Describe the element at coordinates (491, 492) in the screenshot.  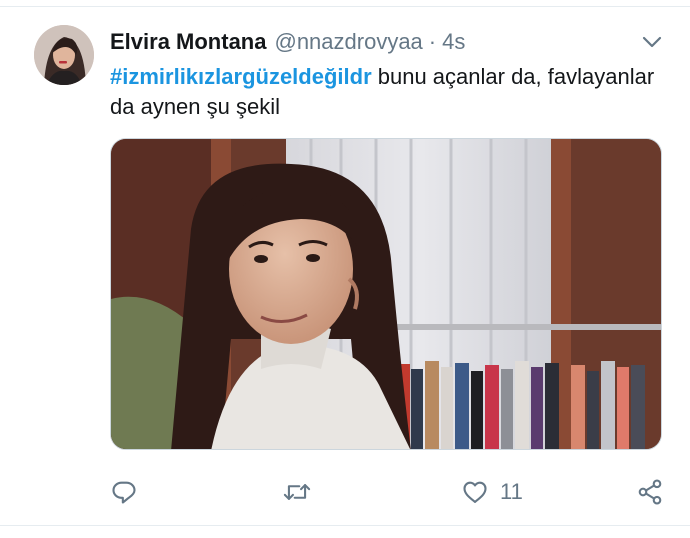
I see `like-button: 11` at that location.